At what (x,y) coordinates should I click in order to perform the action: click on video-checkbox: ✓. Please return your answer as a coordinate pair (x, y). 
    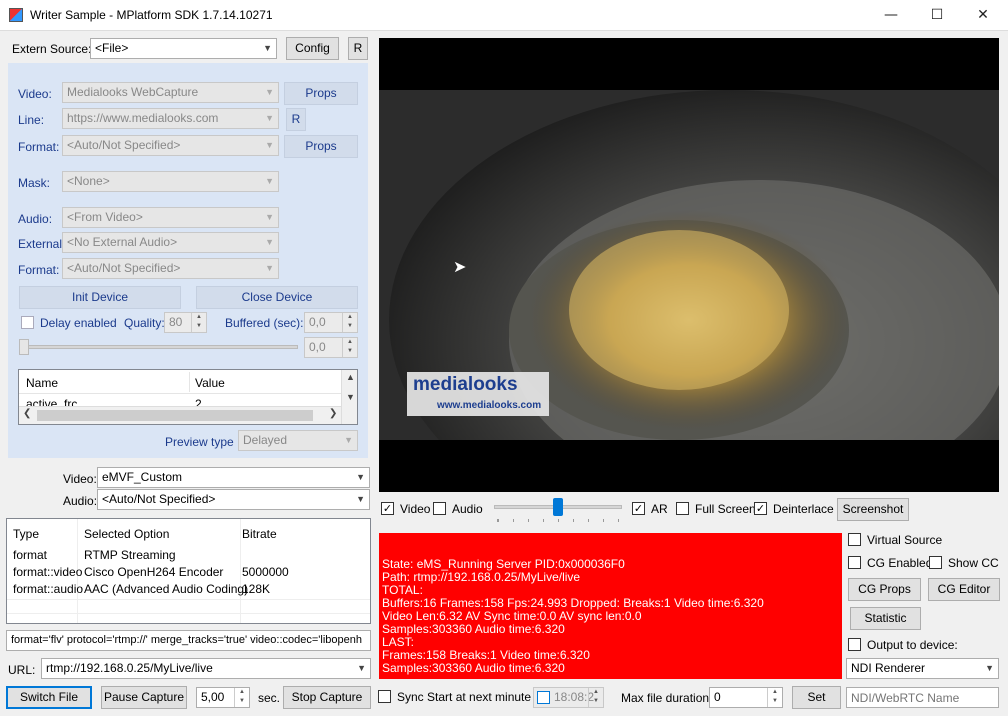
    Looking at the image, I should click on (387, 508).